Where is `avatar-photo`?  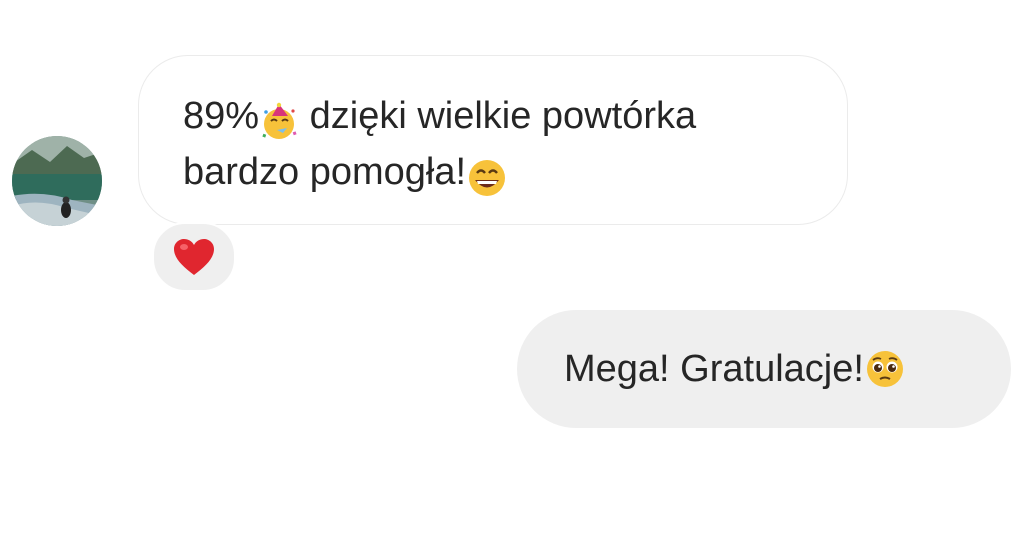
avatar-photo is located at coordinates (57, 181).